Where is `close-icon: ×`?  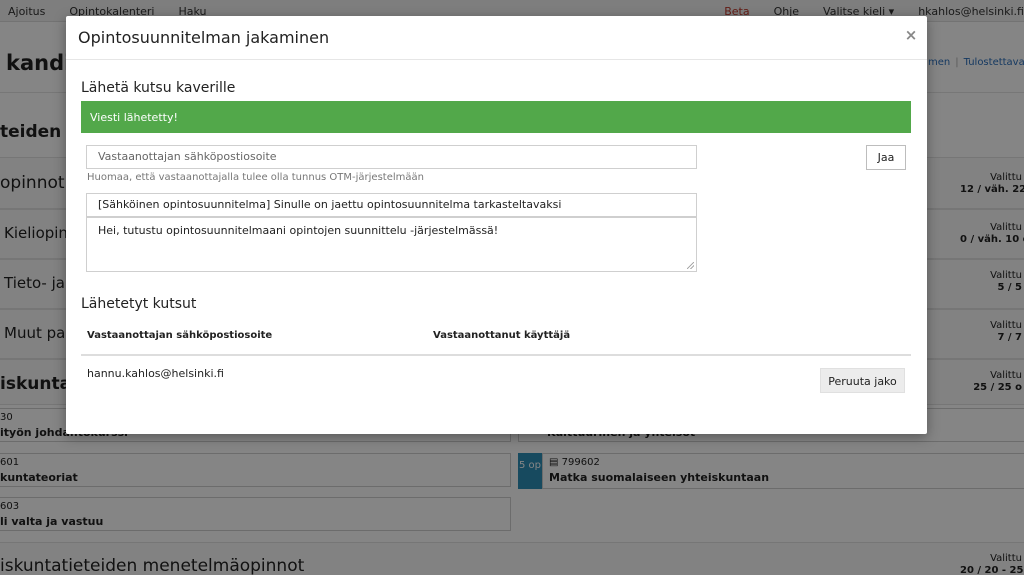
close-icon: × is located at coordinates (911, 35).